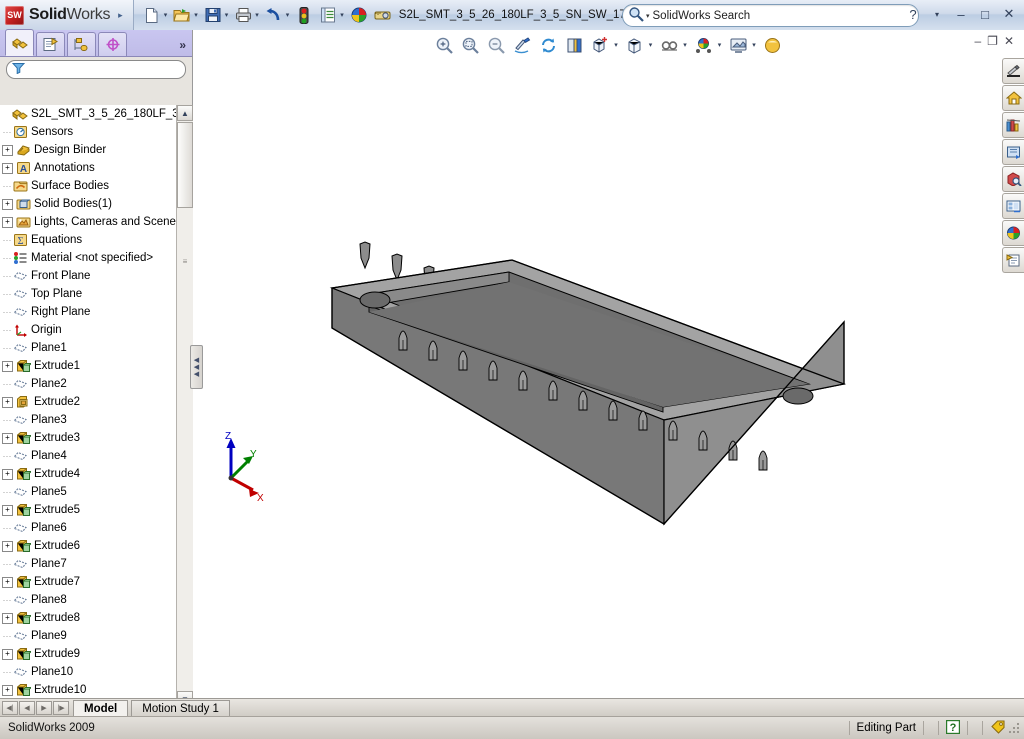 The image size is (1024, 739). What do you see at coordinates (470, 45) in the screenshot?
I see `zoom-to-area-icon` at bounding box center [470, 45].